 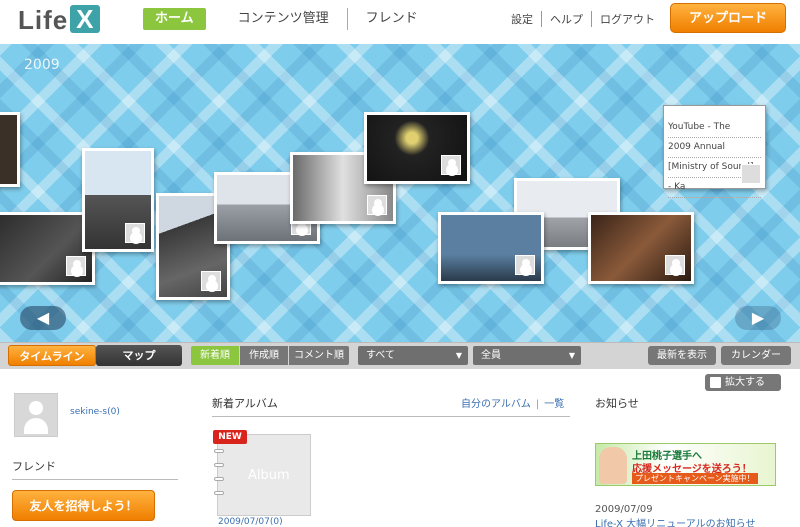 I want to click on new-badge: NEW, so click(x=230, y=437).